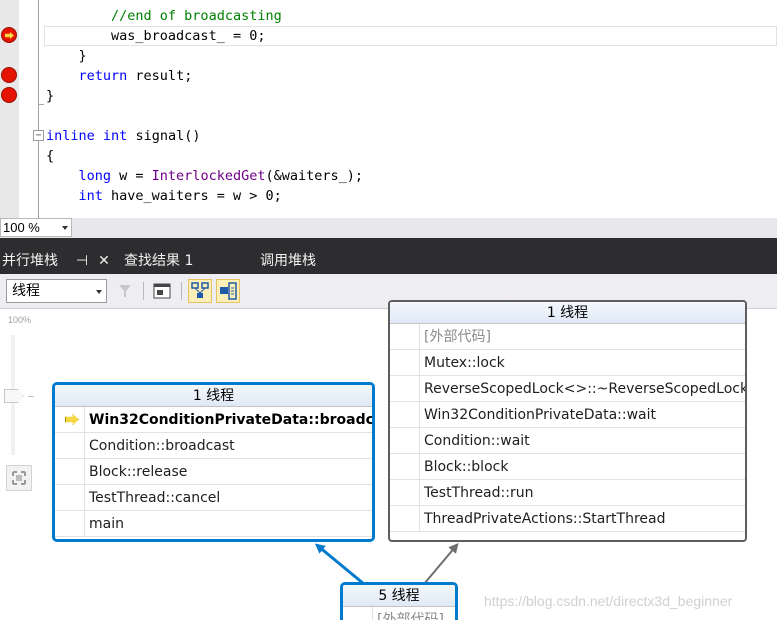 The width and height of the screenshot is (777, 620). Describe the element at coordinates (30, 261) in the screenshot. I see `tab-label: 并行堆栈` at that location.